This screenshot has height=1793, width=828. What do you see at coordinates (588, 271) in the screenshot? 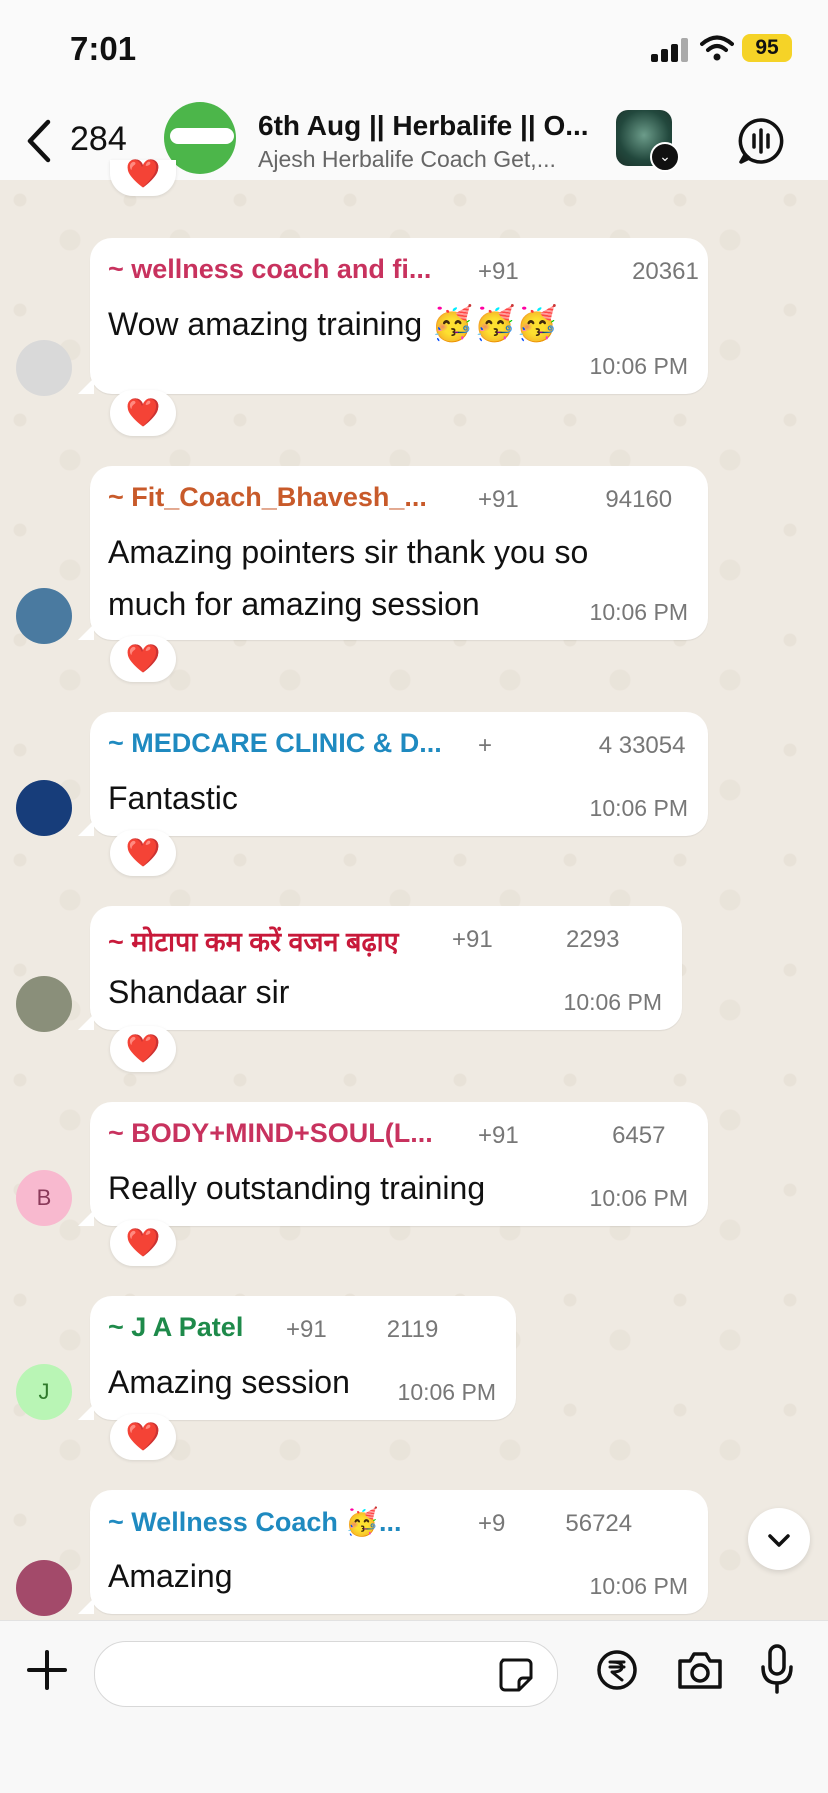
I see `sender-phone: +91 20361` at bounding box center [588, 271].